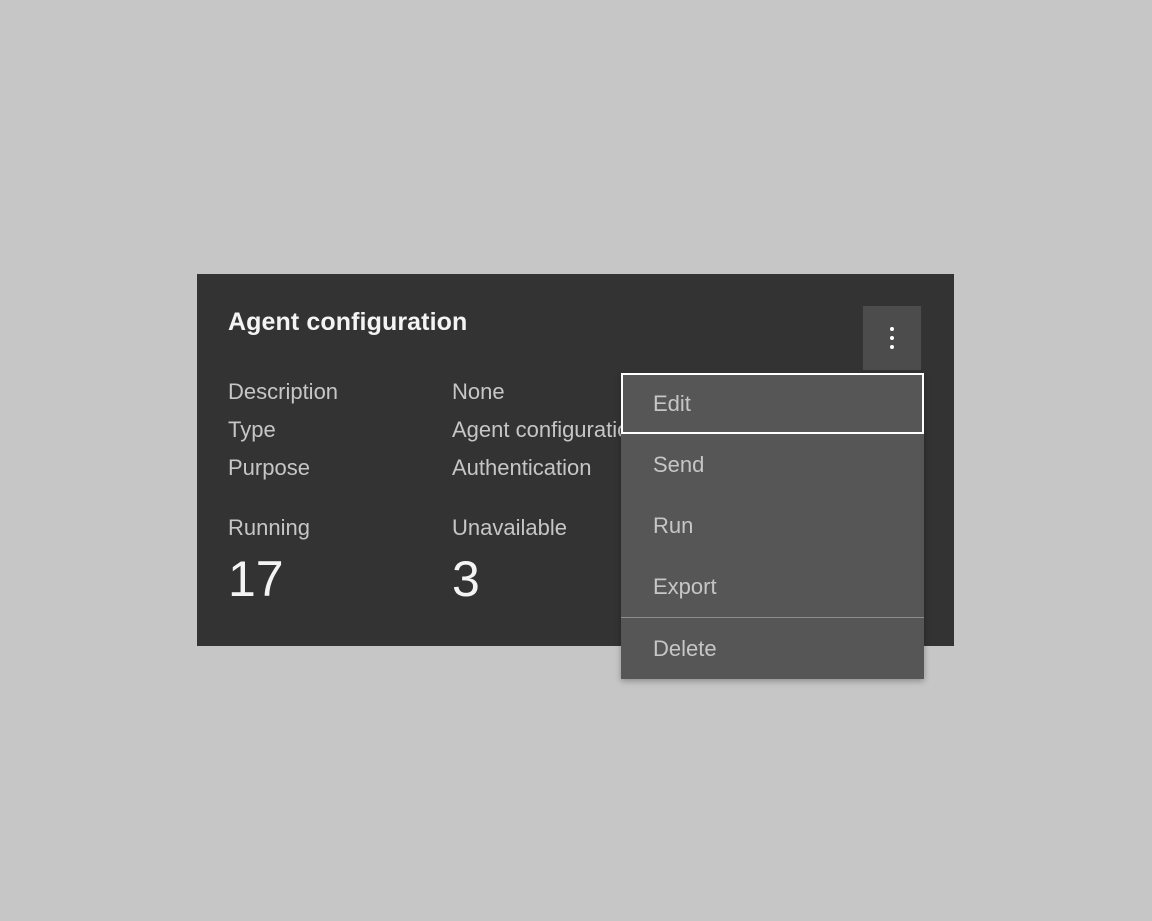  I want to click on menu-item-export: Export, so click(772, 586).